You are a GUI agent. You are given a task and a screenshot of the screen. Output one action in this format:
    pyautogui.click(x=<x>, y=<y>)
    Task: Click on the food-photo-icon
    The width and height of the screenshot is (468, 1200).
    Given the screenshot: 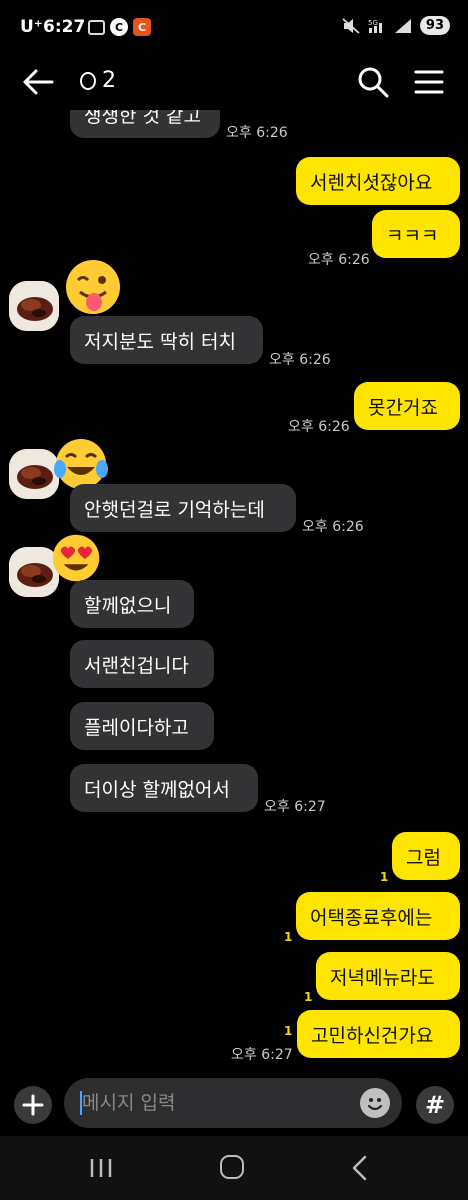 What is the action you would take?
    pyautogui.click(x=34, y=306)
    